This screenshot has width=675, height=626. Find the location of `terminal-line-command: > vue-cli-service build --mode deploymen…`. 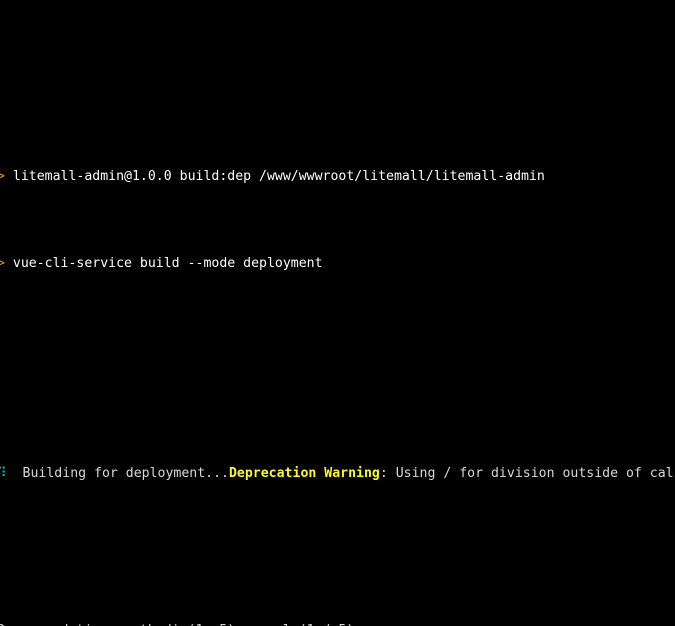

terminal-line-command: > vue-cli-service build --mode deploymen… is located at coordinates (337, 263).